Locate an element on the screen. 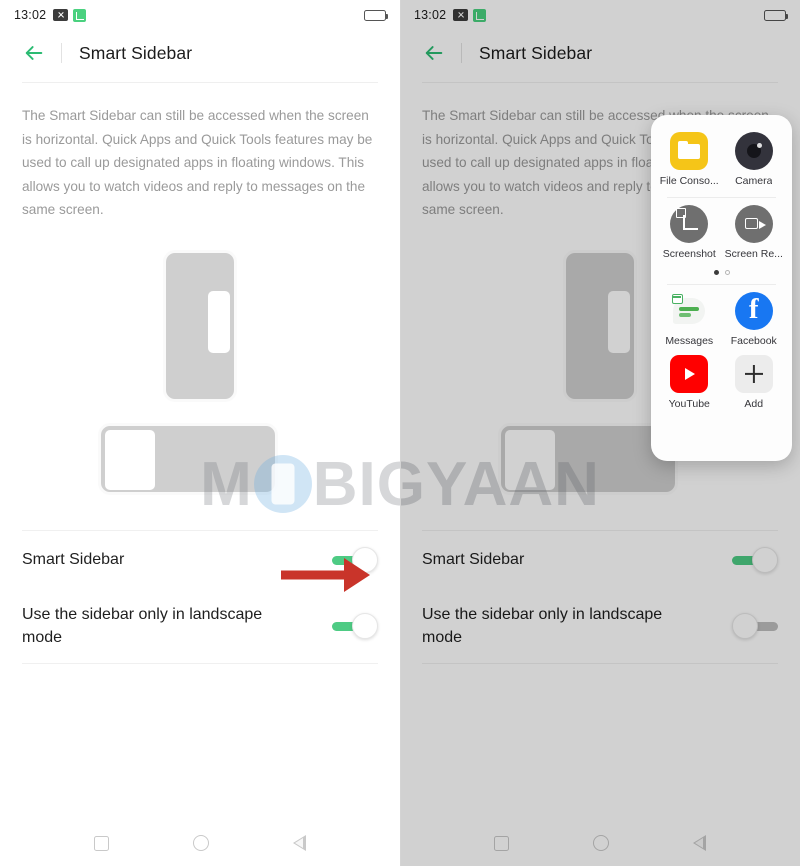  app-item-camera: Camera is located at coordinates (754, 158).